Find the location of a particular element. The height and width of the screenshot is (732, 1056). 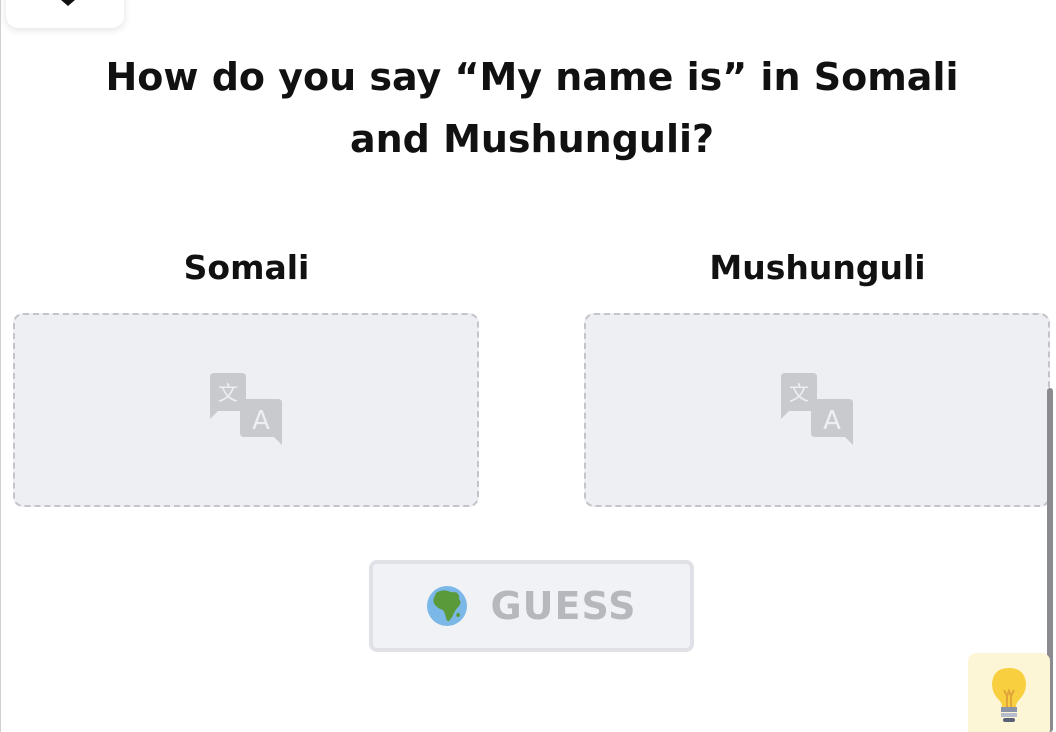

collapse-toggle is located at coordinates (65, 14).